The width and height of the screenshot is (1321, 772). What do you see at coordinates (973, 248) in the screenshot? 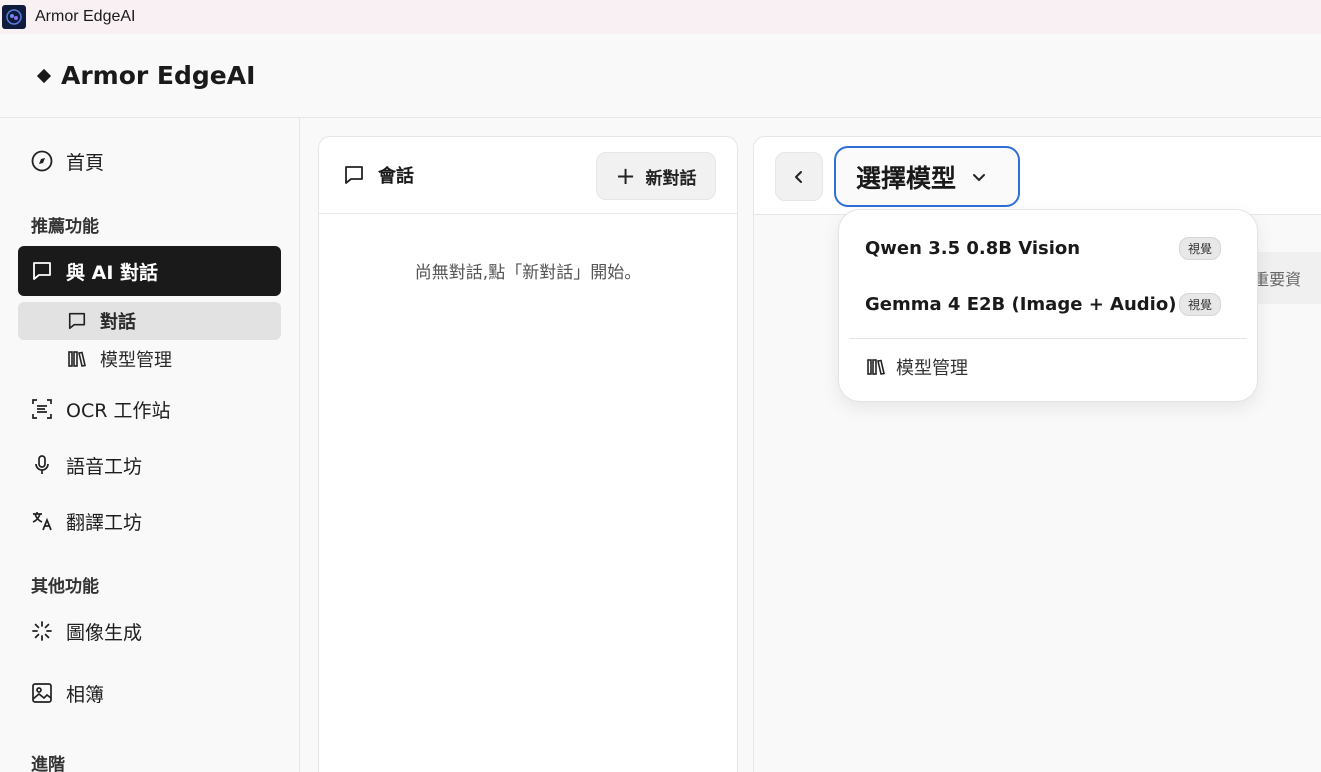
I see `model-option-name: Qwen 3.5 0.8B Vision` at bounding box center [973, 248].